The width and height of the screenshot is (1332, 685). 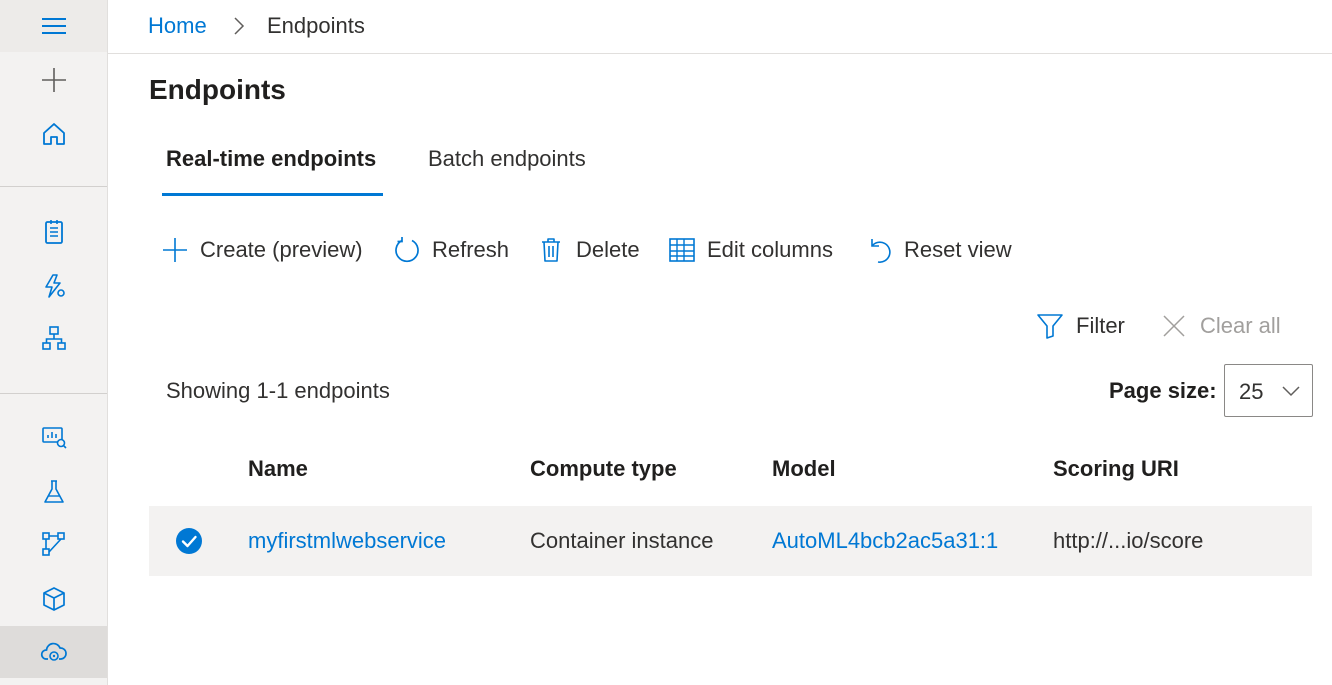 I want to click on endpoint-name-link: myfirstmlwebservice, so click(x=347, y=541).